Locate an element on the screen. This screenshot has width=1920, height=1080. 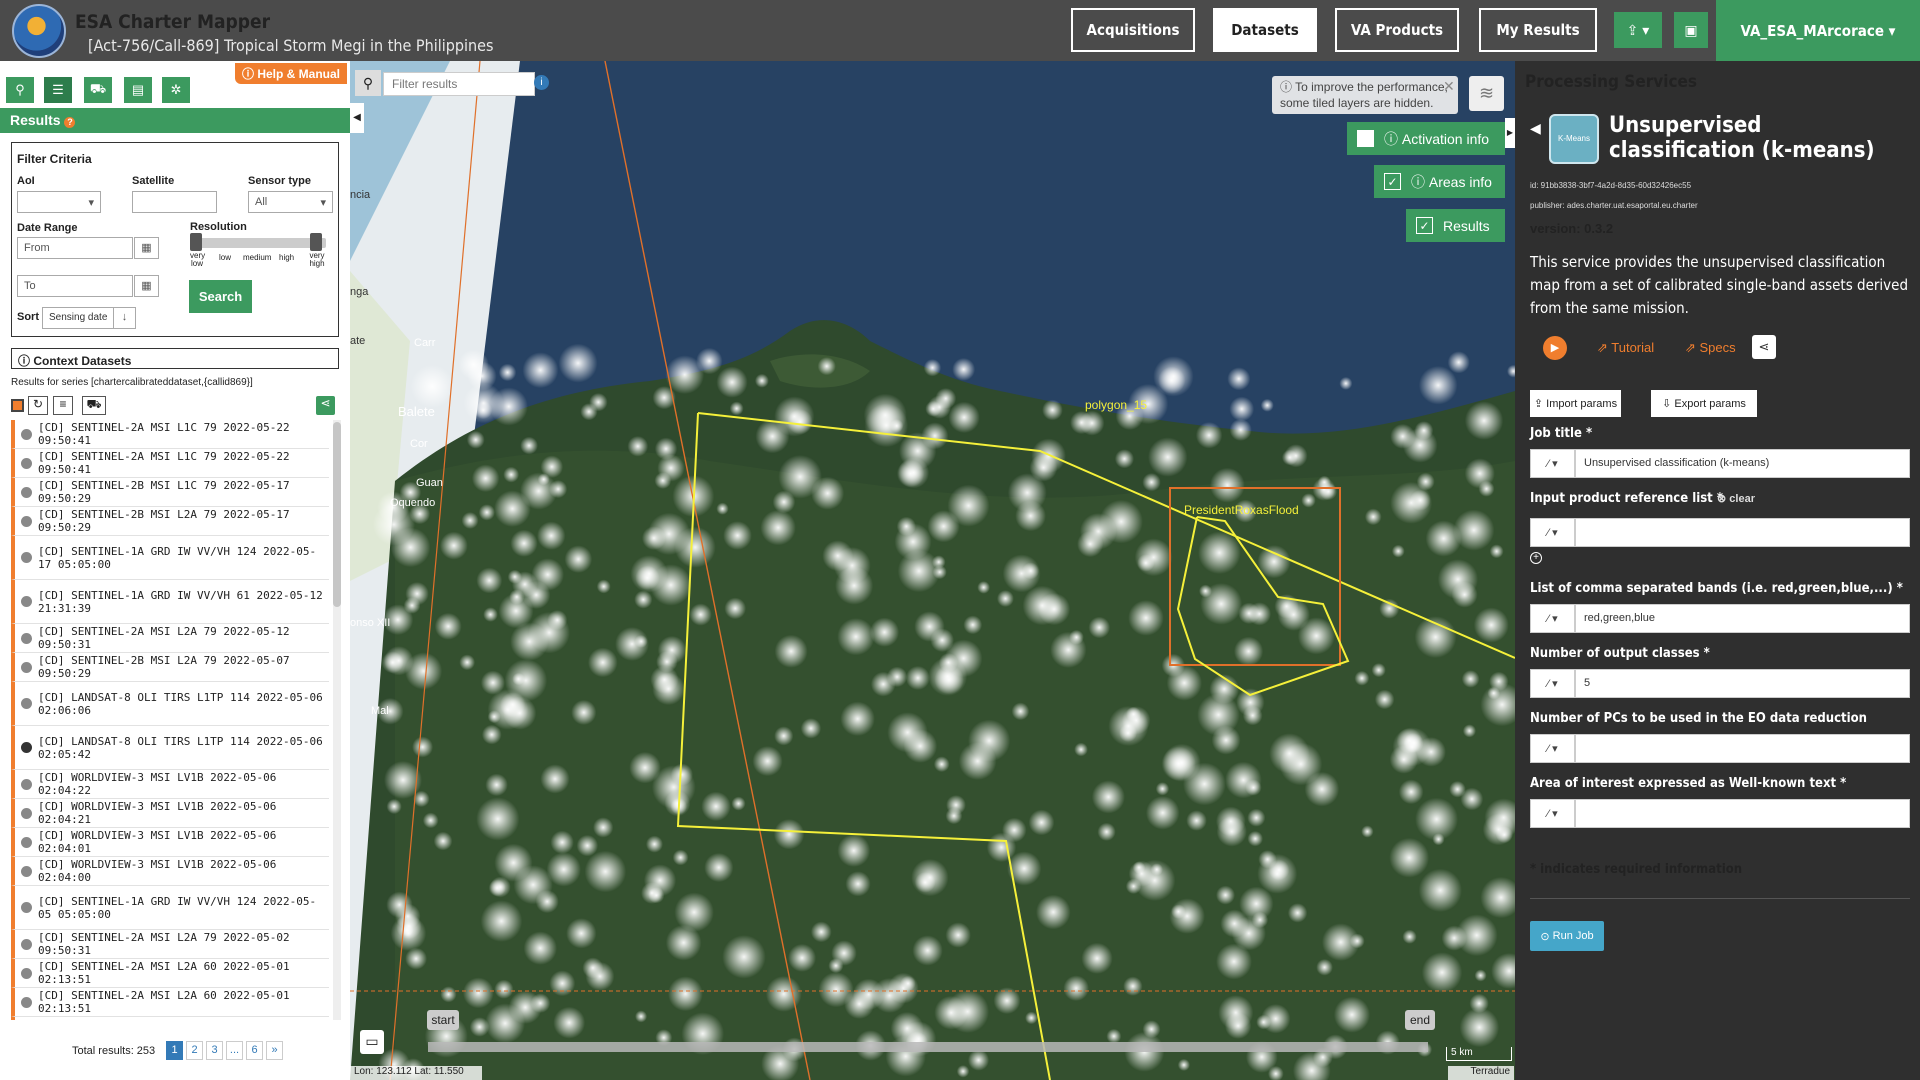
page-button: 3 is located at coordinates (214, 1050).